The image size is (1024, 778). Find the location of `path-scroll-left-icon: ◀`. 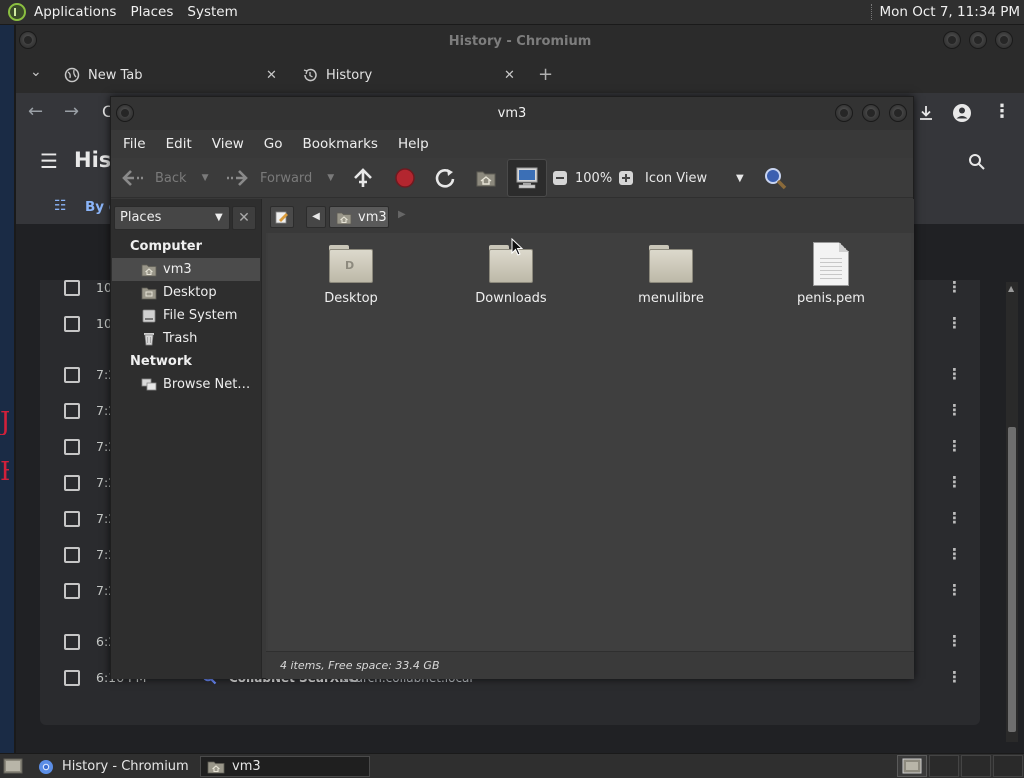

path-scroll-left-icon: ◀ is located at coordinates (316, 217).